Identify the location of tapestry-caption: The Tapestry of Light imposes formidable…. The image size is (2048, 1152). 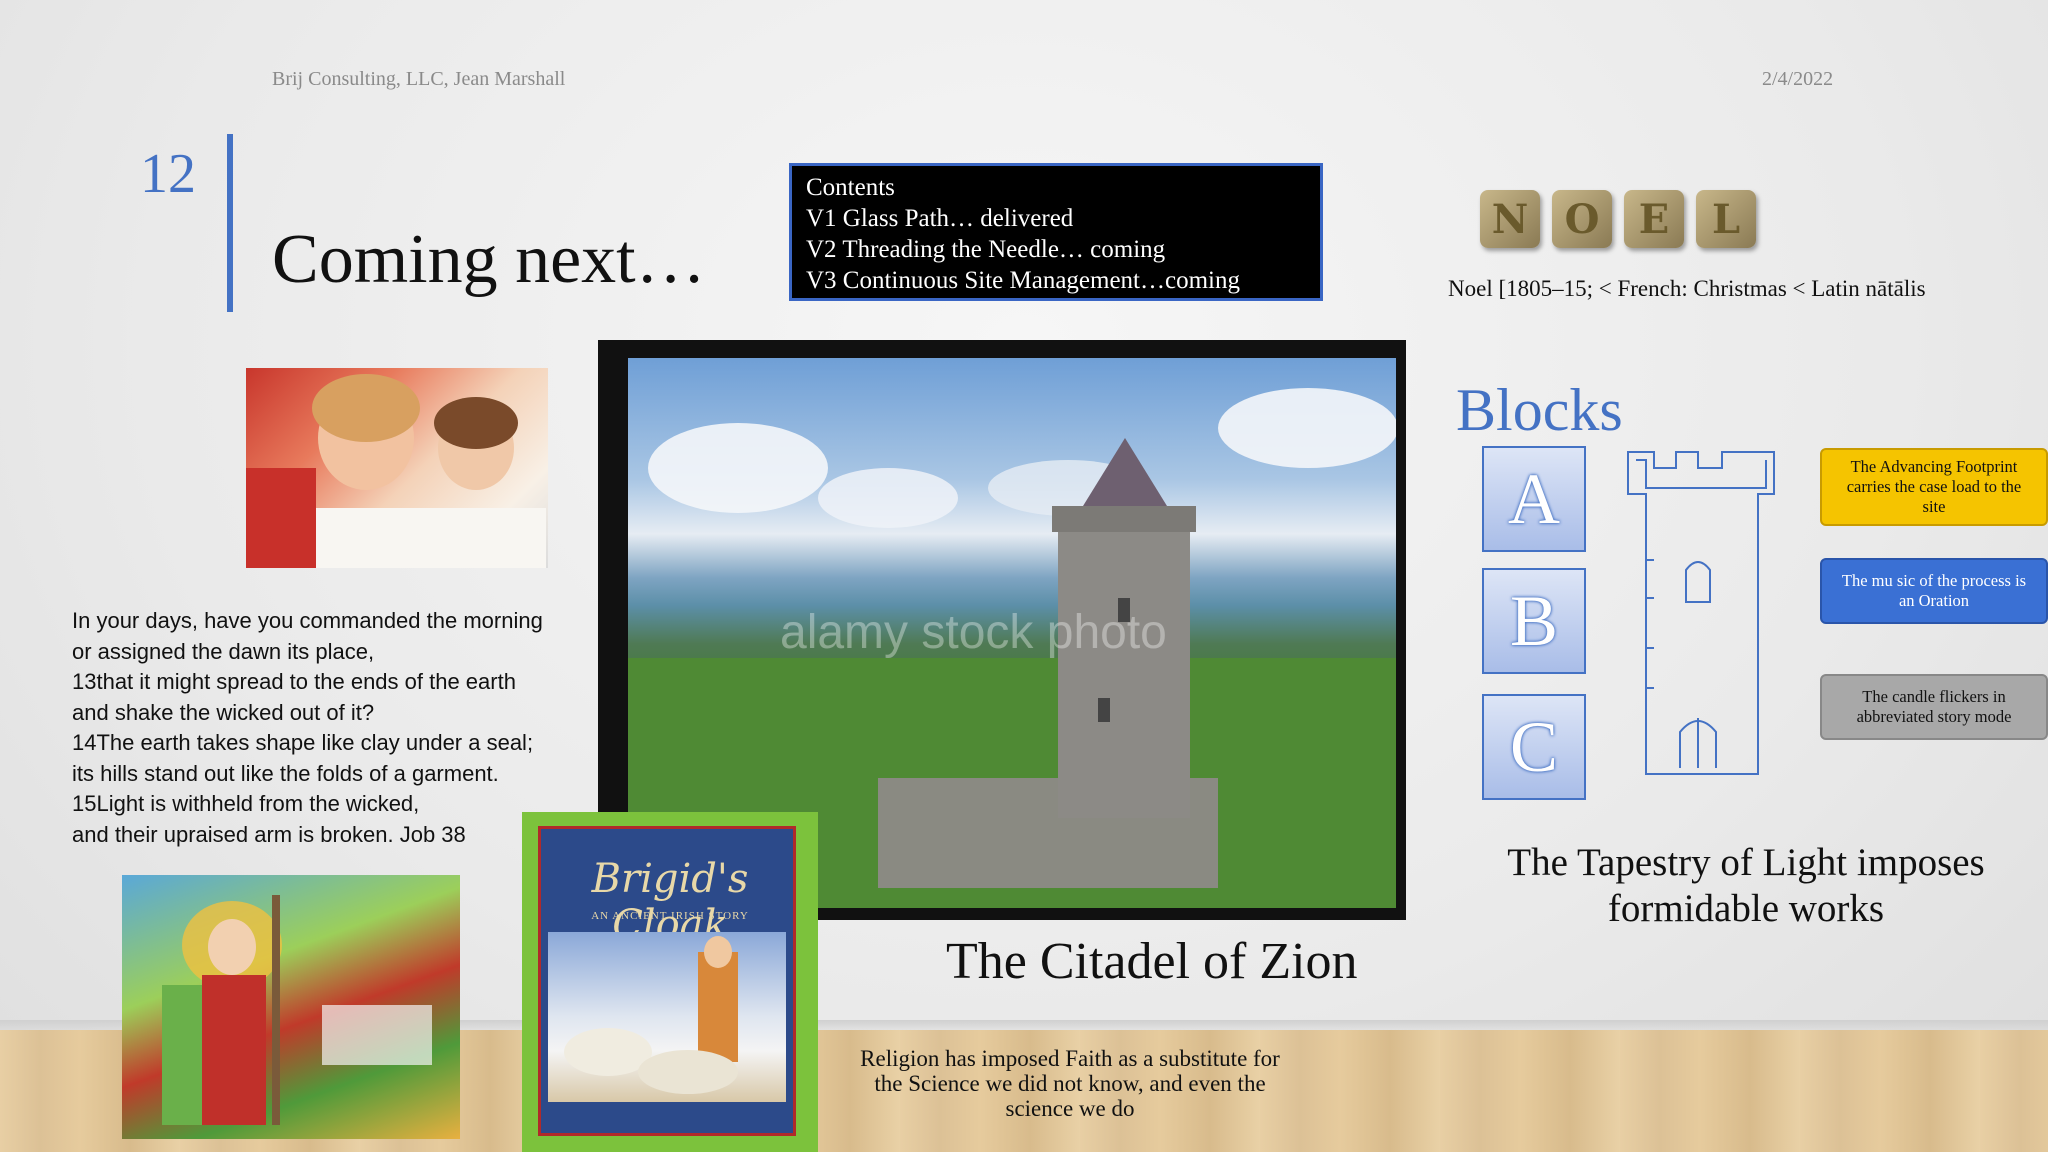
(1746, 885).